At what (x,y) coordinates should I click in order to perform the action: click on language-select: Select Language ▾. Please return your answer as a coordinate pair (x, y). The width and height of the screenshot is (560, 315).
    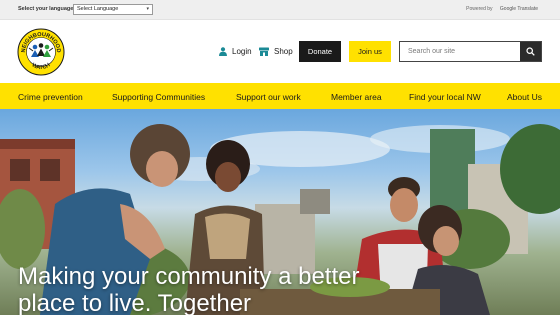
    Looking at the image, I should click on (113, 9).